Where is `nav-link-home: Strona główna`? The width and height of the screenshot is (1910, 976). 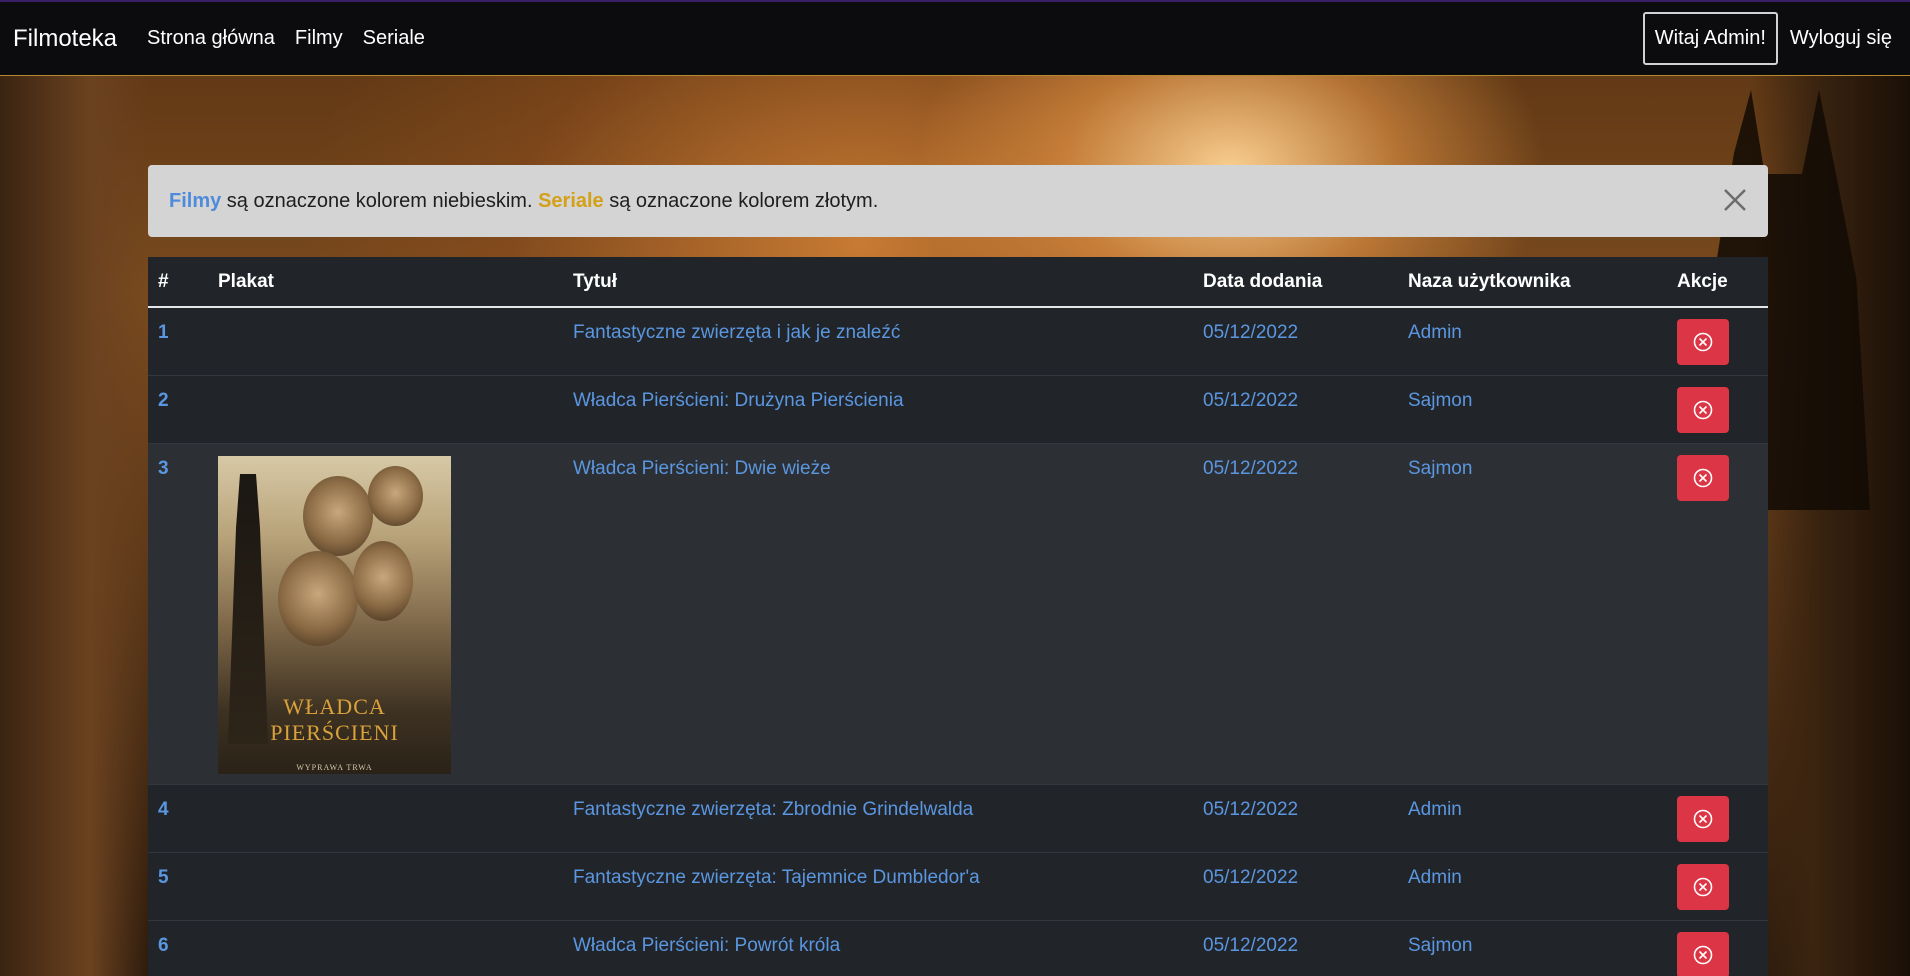 nav-link-home: Strona główna is located at coordinates (211, 38).